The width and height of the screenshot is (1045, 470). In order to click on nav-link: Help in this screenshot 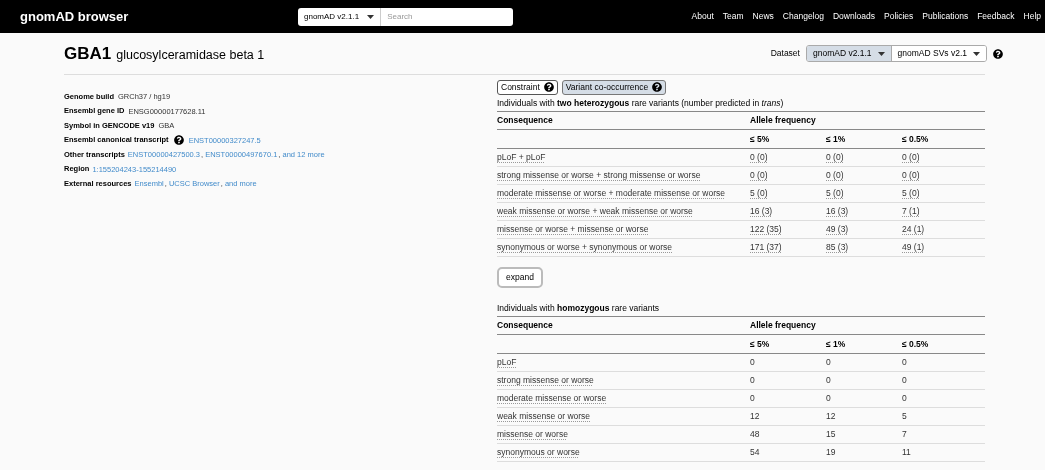, I will do `click(1032, 16)`.